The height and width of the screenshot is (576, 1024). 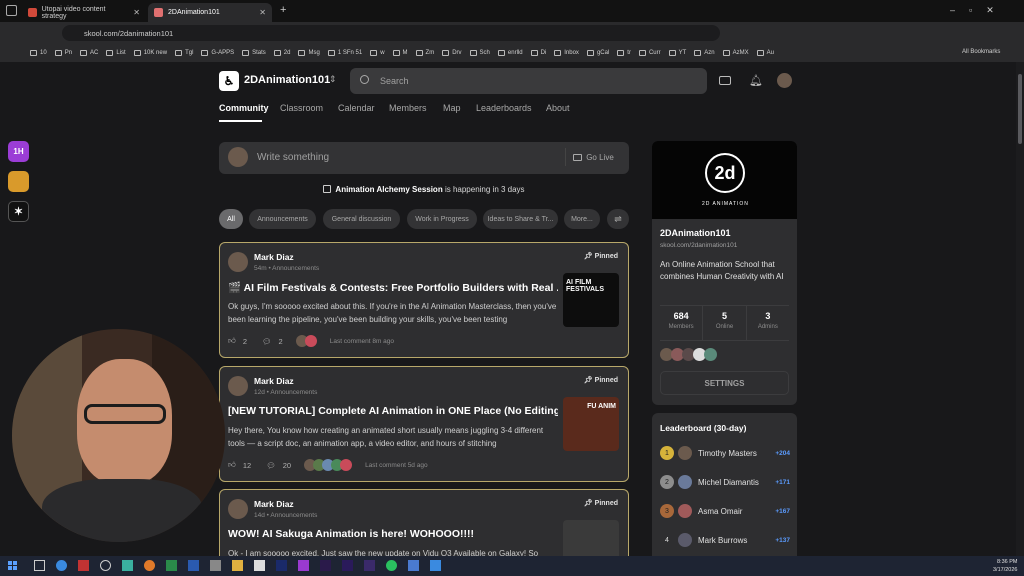 I want to click on bookmark-item: Drv, so click(x=452, y=53).